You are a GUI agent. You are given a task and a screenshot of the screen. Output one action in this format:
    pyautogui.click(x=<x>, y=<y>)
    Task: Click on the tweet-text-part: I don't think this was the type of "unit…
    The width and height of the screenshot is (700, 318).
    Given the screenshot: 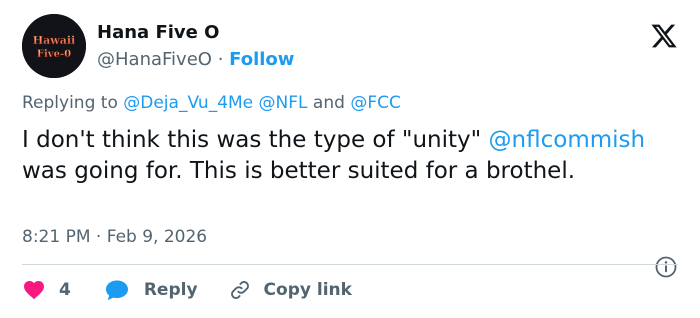 What is the action you would take?
    pyautogui.click(x=252, y=140)
    